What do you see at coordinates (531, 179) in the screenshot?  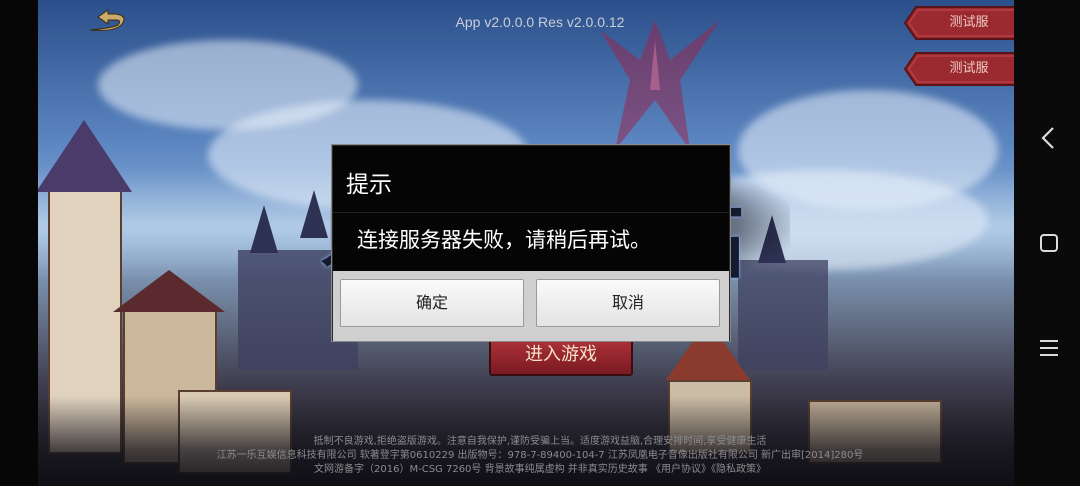 I see `dialog-header` at bounding box center [531, 179].